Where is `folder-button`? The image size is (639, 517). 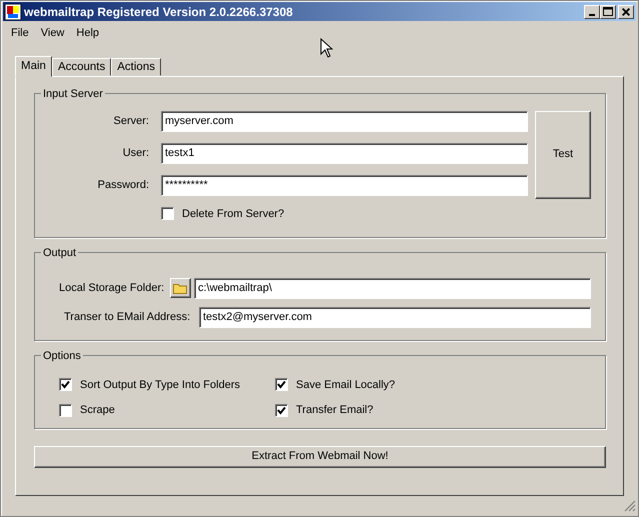
folder-button is located at coordinates (180, 288).